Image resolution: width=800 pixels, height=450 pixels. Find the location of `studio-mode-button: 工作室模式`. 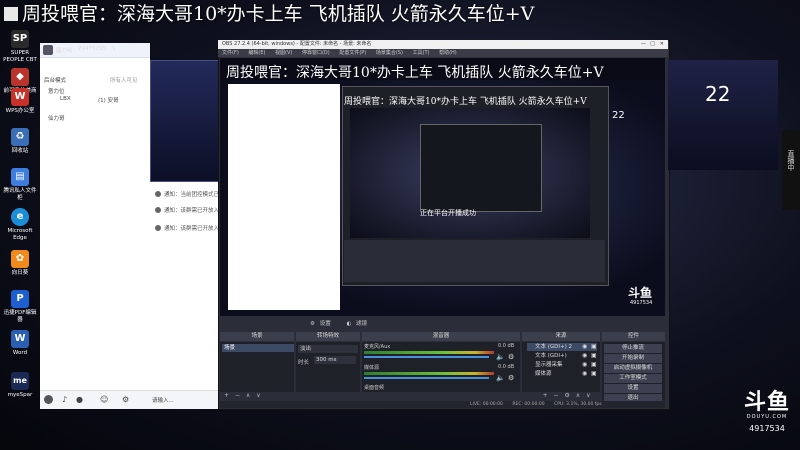

studio-mode-button: 工作室模式 is located at coordinates (633, 378).